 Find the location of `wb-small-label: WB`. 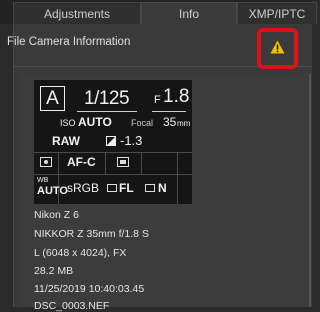

wb-small-label: WB is located at coordinates (43, 180).